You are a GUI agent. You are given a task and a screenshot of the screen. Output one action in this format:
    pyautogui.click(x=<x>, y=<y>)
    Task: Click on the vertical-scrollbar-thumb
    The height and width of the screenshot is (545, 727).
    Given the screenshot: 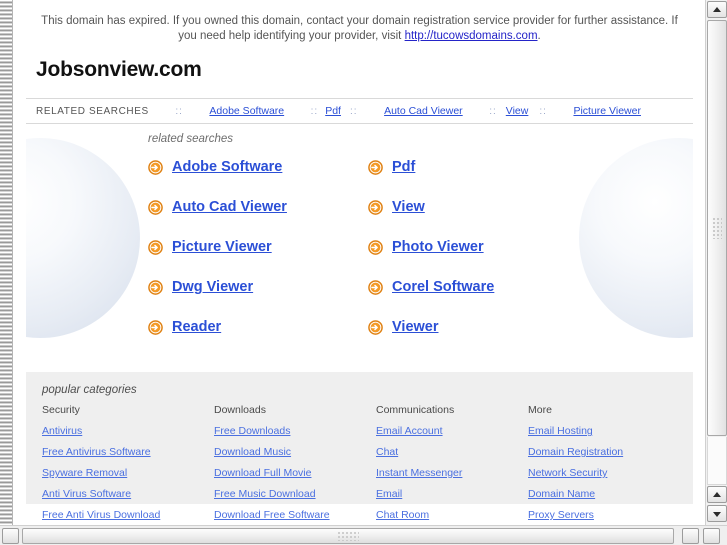 What is the action you would take?
    pyautogui.click(x=717, y=228)
    